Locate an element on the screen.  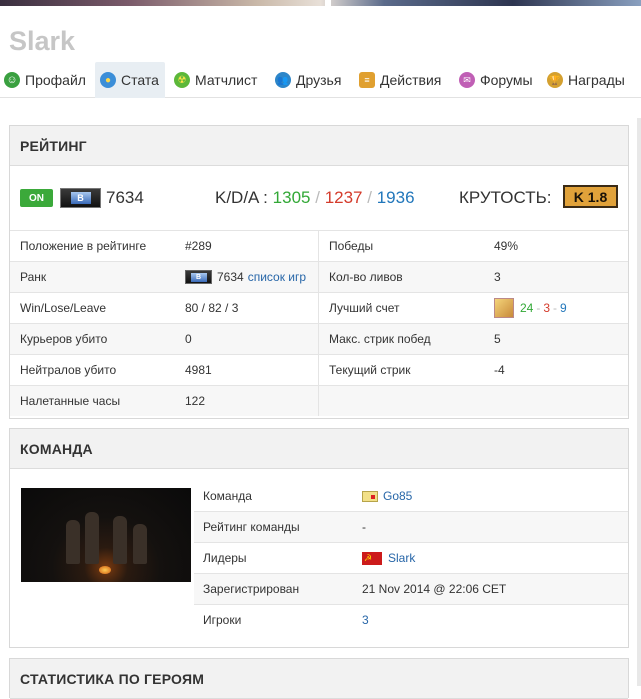
tab-awards: 🏆 Награды is located at coordinates (589, 80).